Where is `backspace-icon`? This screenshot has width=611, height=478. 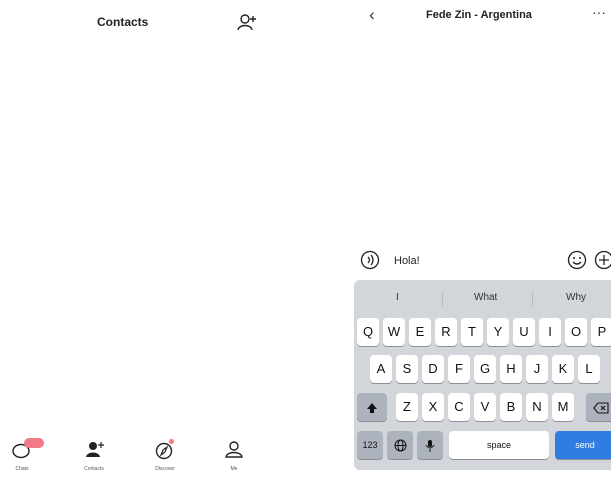 backspace-icon is located at coordinates (601, 408).